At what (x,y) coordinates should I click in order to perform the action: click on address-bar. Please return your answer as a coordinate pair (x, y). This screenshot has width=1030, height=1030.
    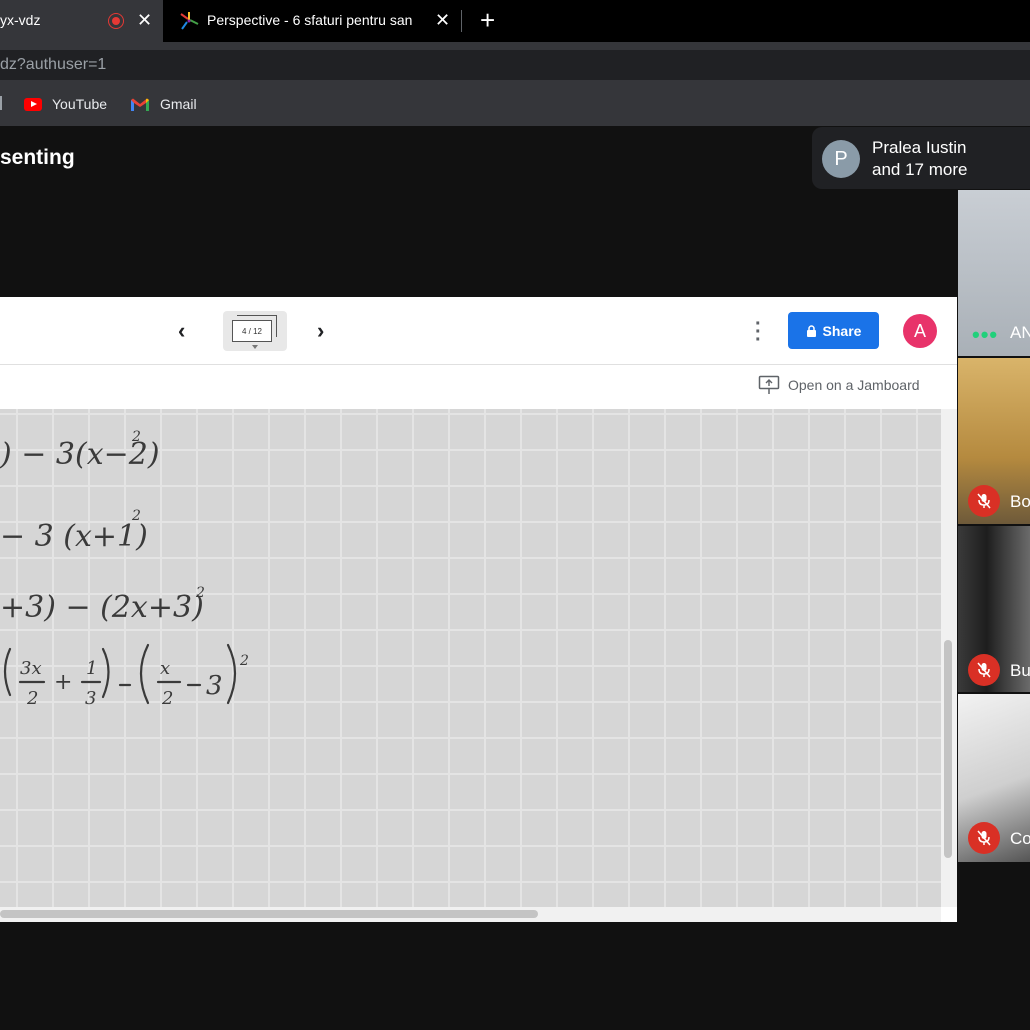
    Looking at the image, I should click on (515, 65).